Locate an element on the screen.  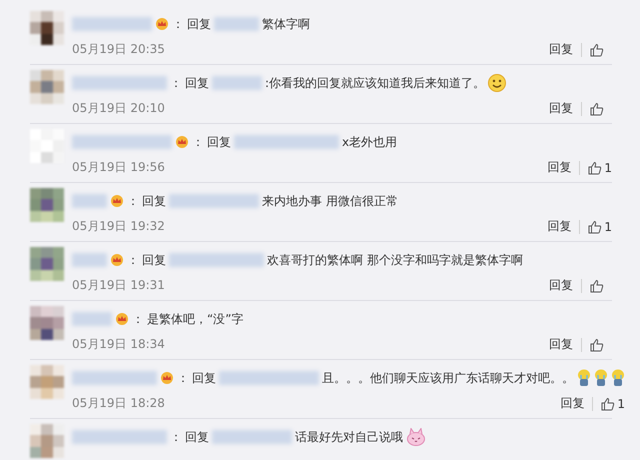
comment-date: 05月19日 18:34 is located at coordinates (118, 344).